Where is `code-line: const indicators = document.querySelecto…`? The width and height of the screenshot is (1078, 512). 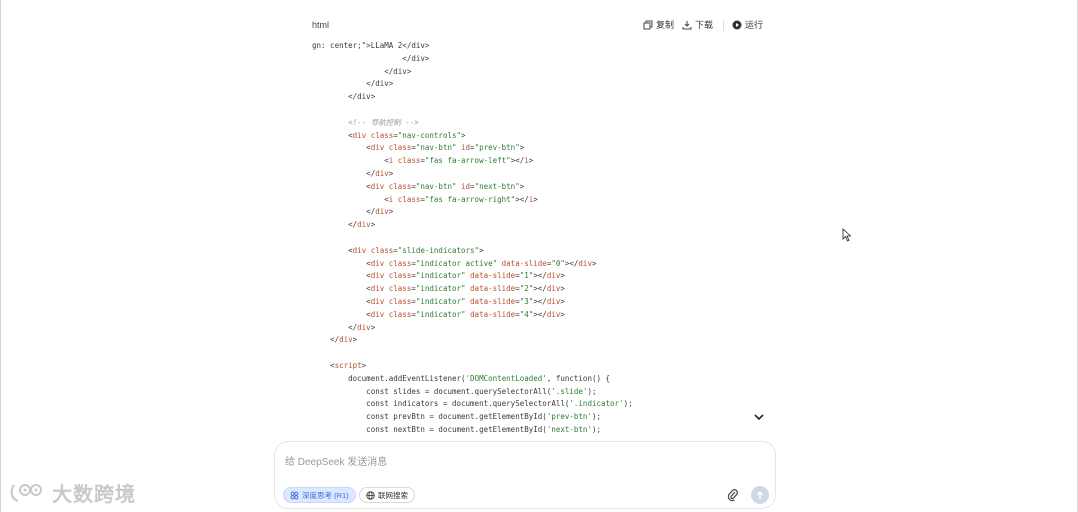
code-line: const indicators = document.querySelecto… is located at coordinates (542, 404).